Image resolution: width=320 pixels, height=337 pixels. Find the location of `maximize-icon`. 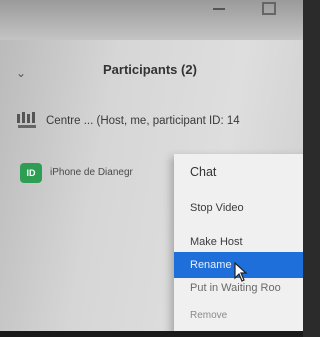

maximize-icon is located at coordinates (269, 8).